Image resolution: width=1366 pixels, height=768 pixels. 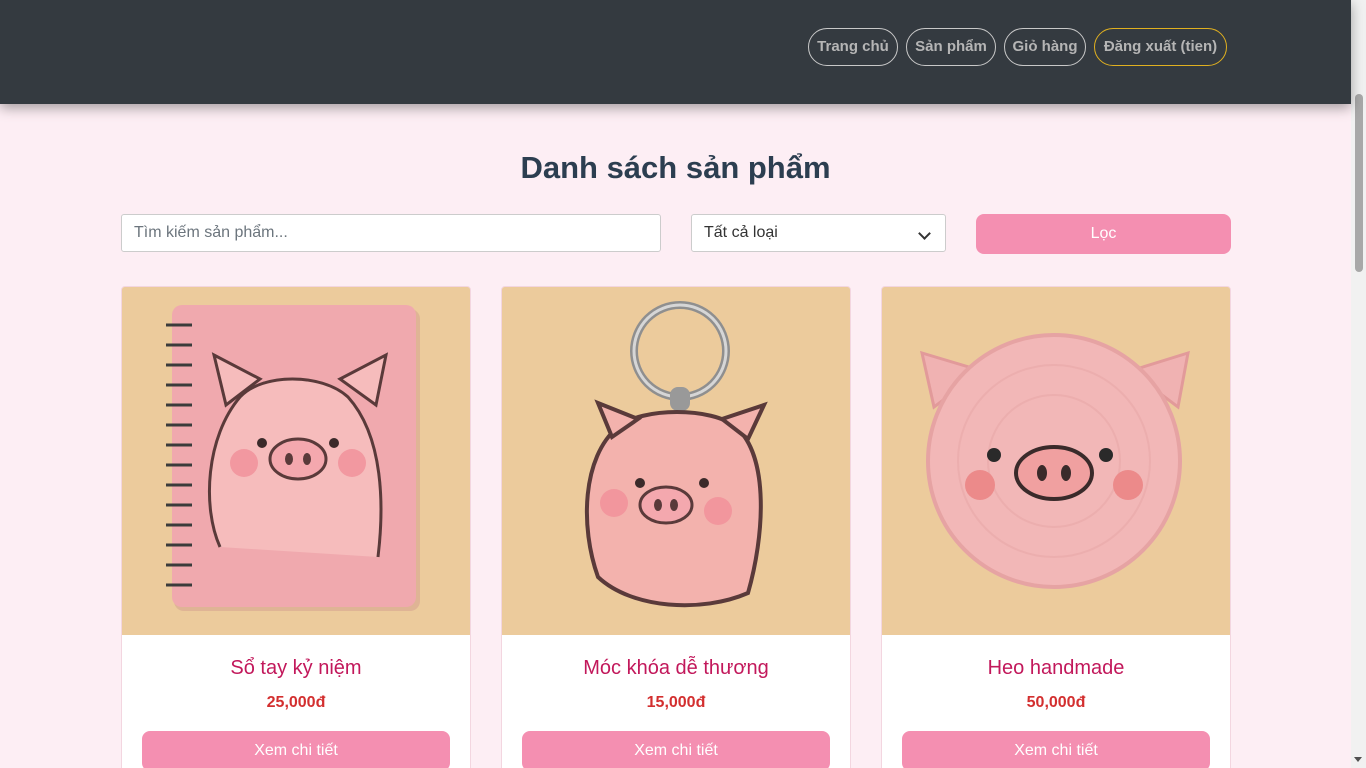 What do you see at coordinates (1103, 234) in the screenshot?
I see `filter-button: Lọc` at bounding box center [1103, 234].